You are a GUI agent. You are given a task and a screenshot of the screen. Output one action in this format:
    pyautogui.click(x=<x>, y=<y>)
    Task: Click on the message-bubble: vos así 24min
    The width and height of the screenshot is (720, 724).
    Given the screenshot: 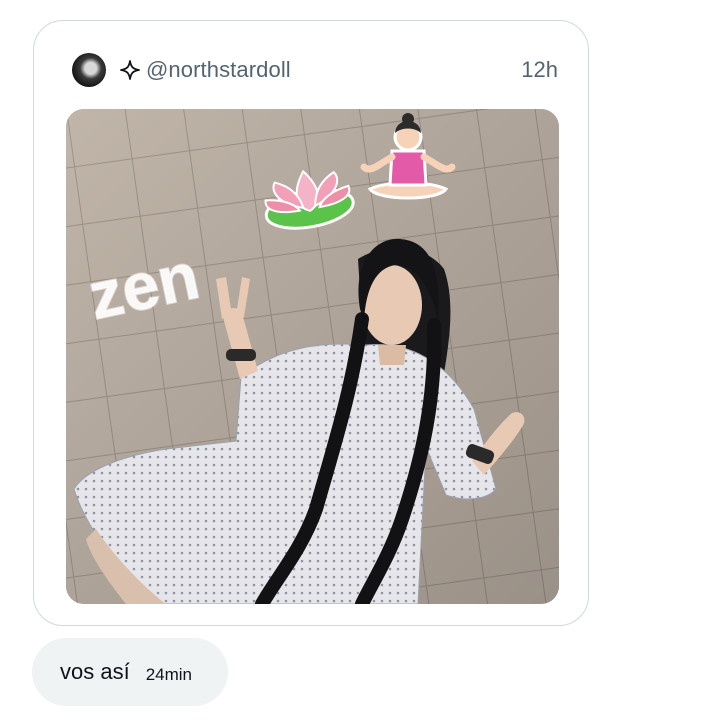 What is the action you would take?
    pyautogui.click(x=130, y=672)
    